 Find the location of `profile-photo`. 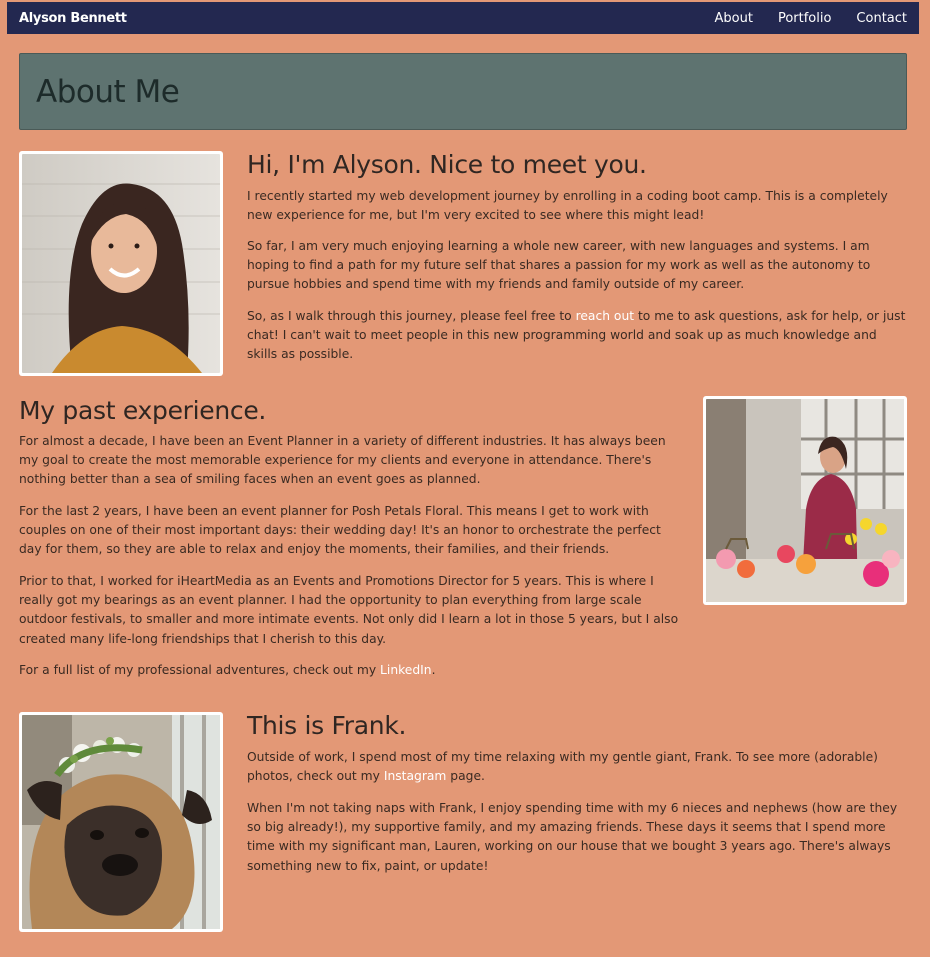

profile-photo is located at coordinates (121, 263).